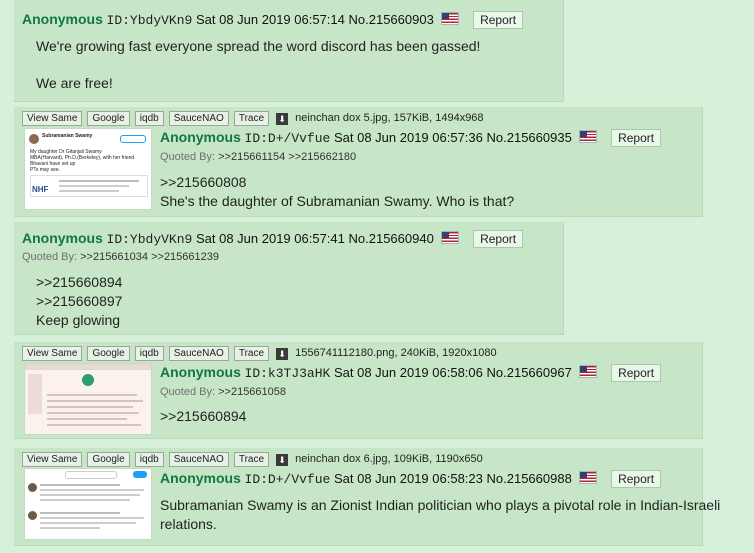 This screenshot has width=754, height=553. What do you see at coordinates (395, 353) in the screenshot?
I see `file-info: 1556741112180.png, 240KiB, 1920x1080` at bounding box center [395, 353].